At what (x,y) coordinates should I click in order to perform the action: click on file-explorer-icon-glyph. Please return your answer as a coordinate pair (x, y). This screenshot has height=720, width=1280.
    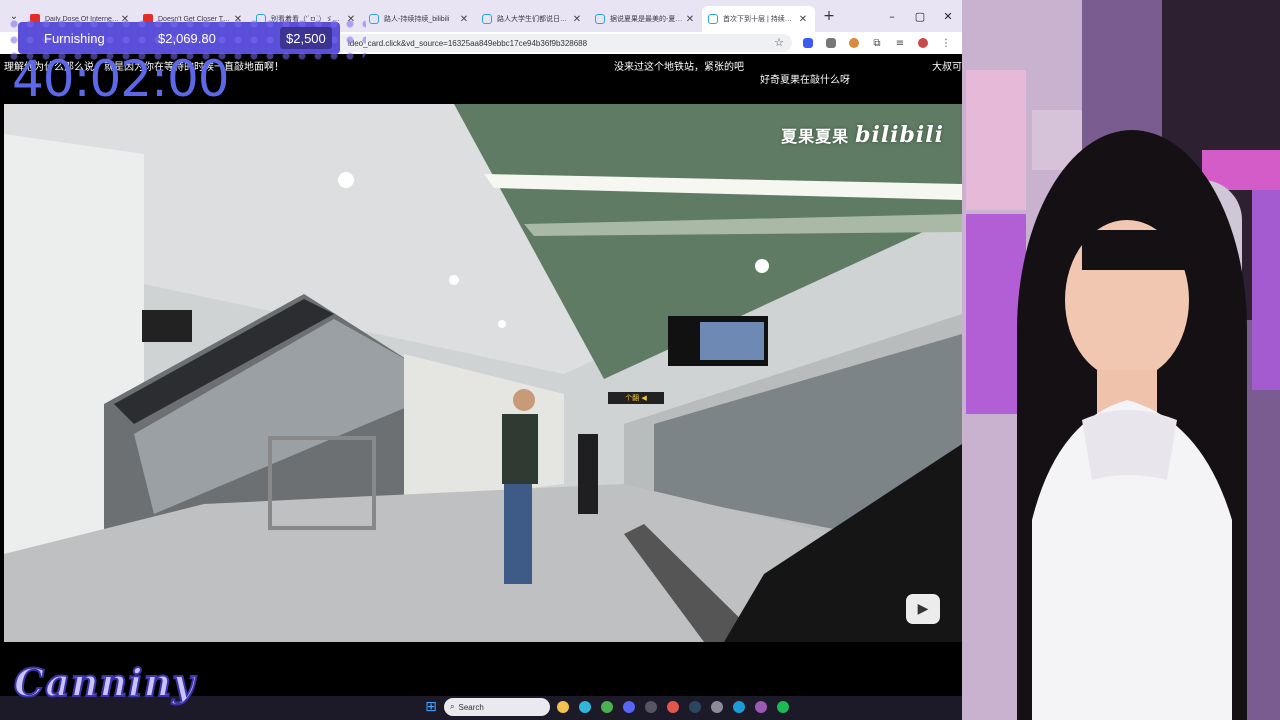
    Looking at the image, I should click on (563, 707).